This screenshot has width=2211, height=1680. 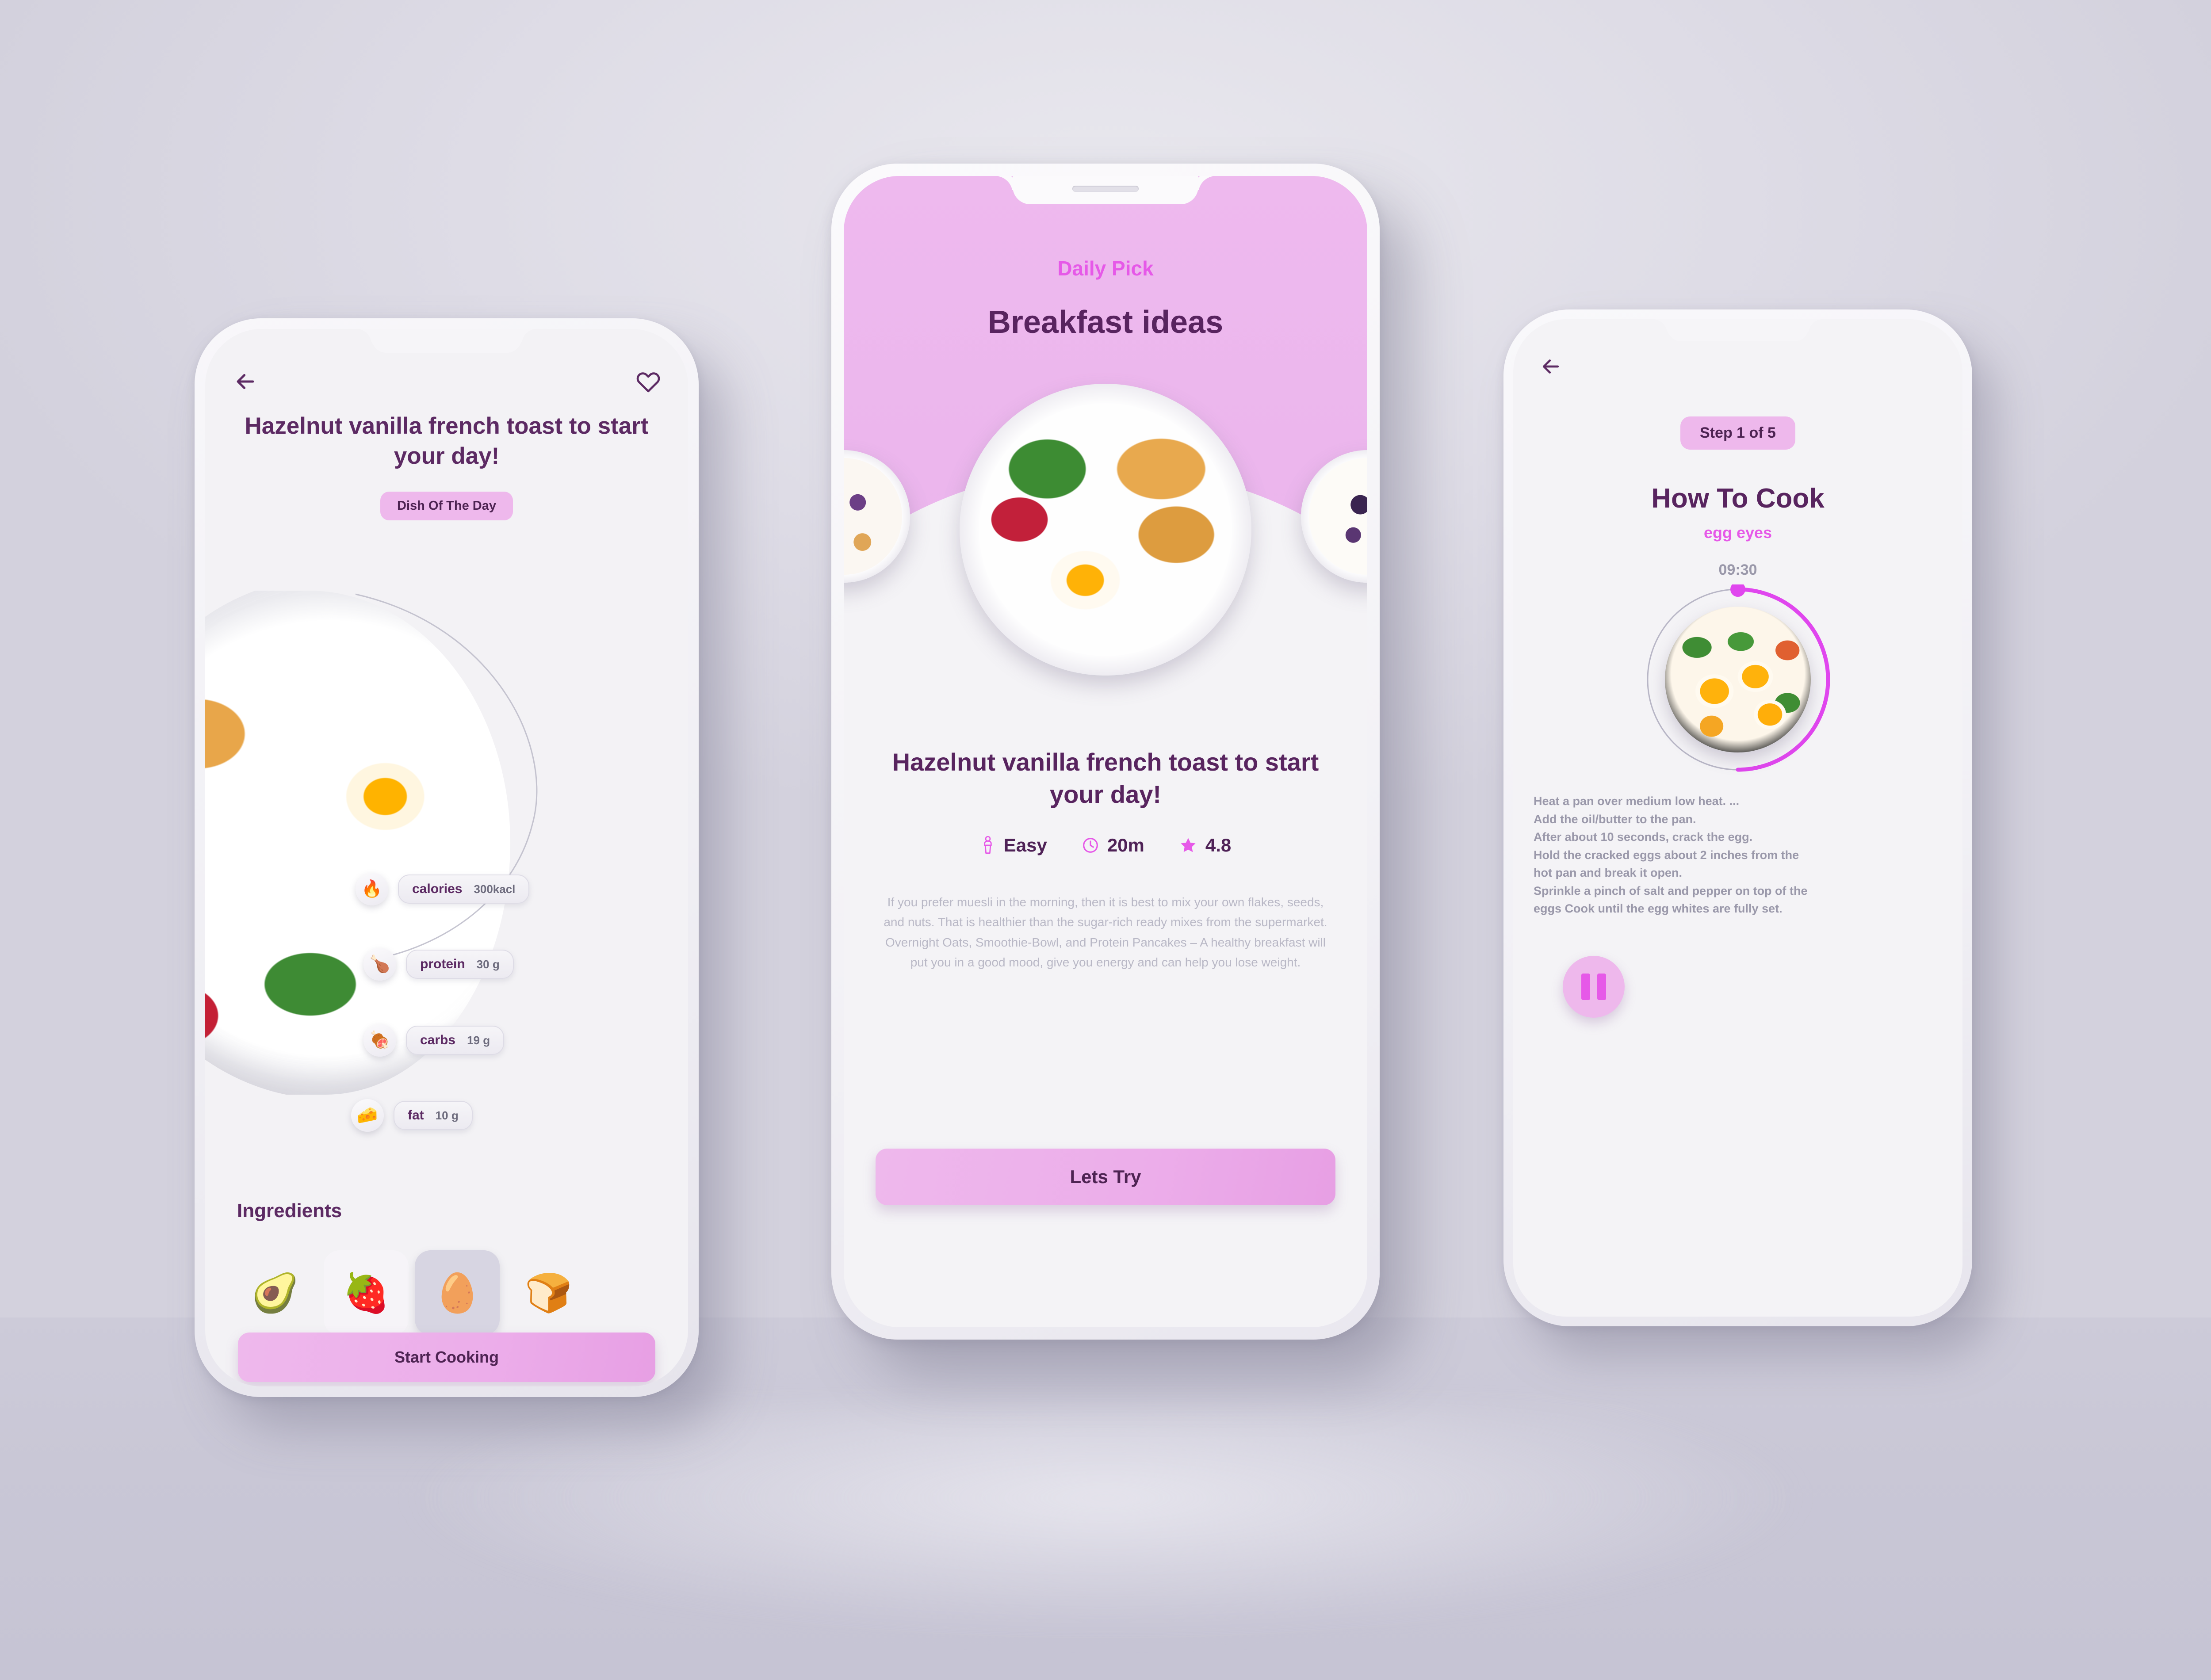 I want to click on ingredient-strawberry: 🍓, so click(x=366, y=1292).